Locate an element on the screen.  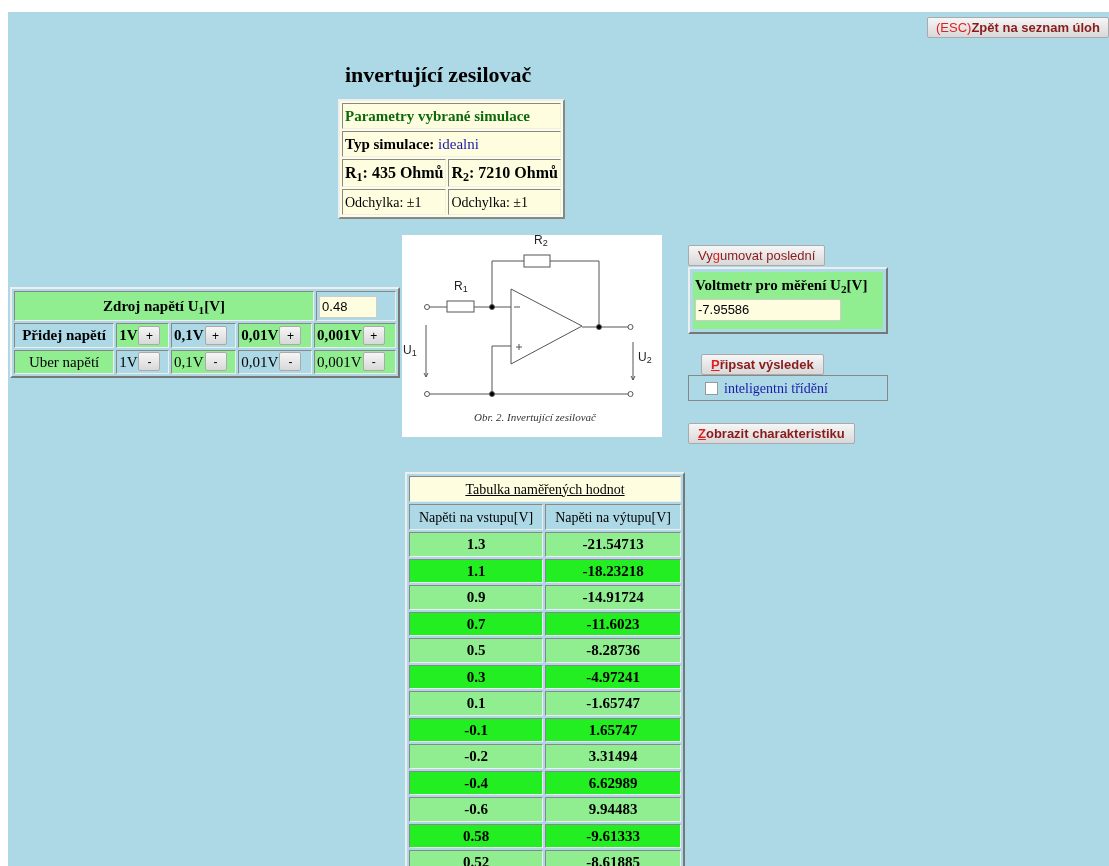
table-cell: -0.6 is located at coordinates (476, 809).